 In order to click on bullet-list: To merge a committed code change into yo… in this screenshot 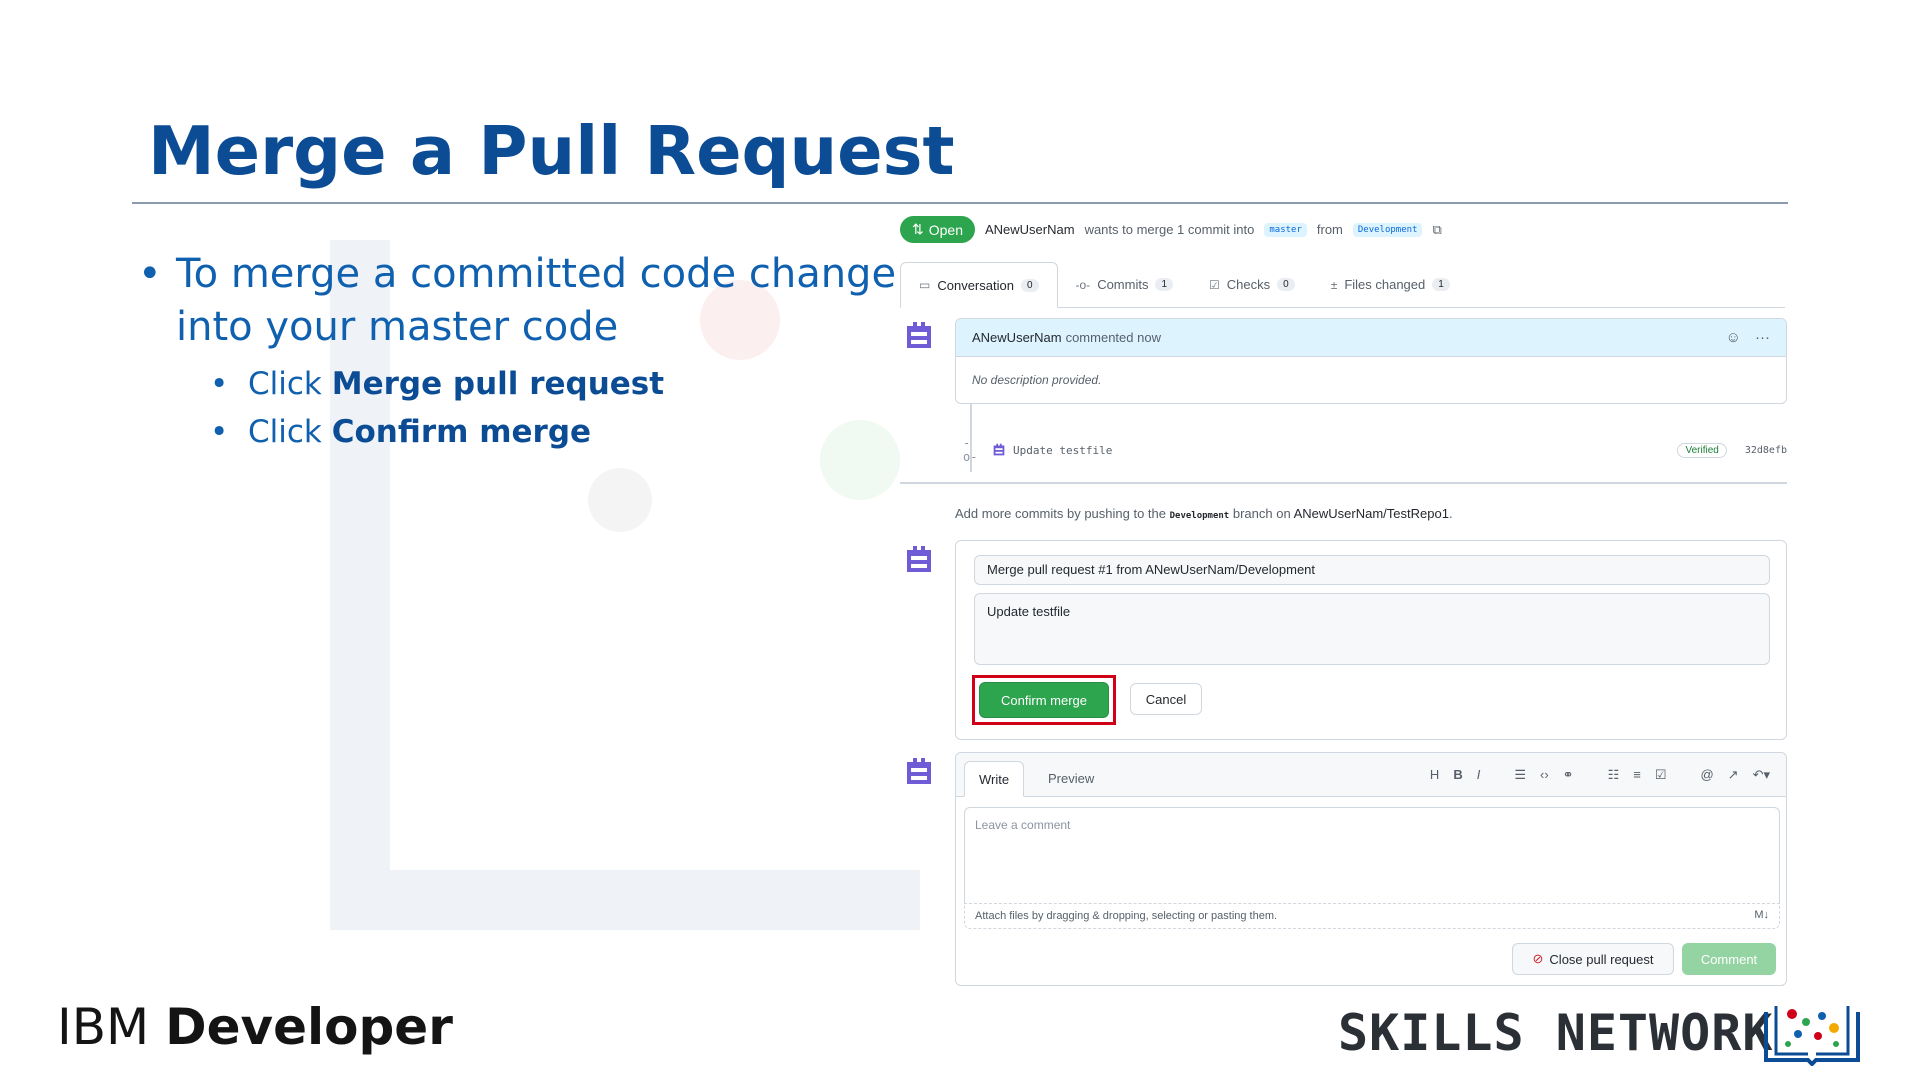, I will do `click(518, 352)`.